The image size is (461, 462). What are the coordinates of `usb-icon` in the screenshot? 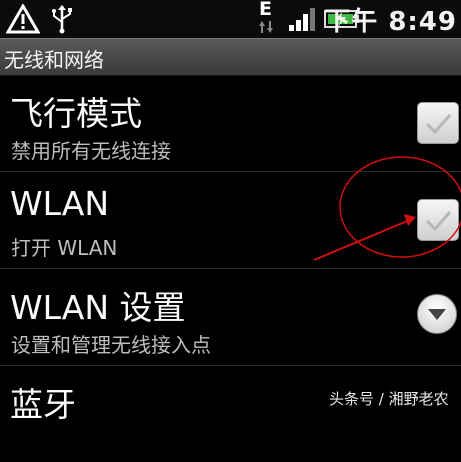 It's located at (62, 19).